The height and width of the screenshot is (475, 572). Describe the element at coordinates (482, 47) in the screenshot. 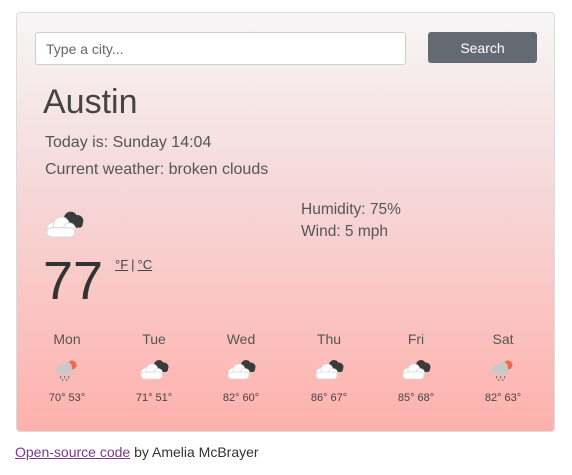

I see `search-button: Search` at that location.